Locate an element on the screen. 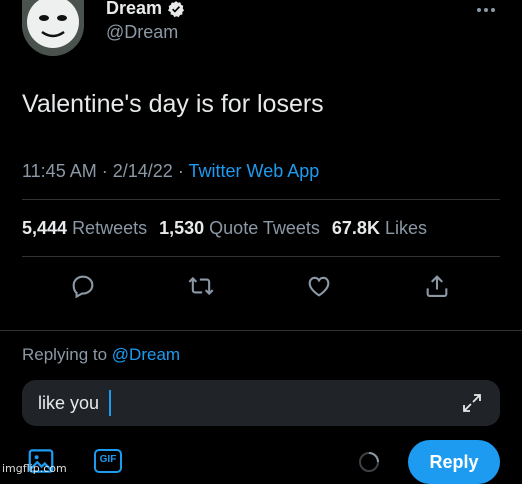 The width and height of the screenshot is (522, 484). author-name-text: Dream is located at coordinates (134, 9).